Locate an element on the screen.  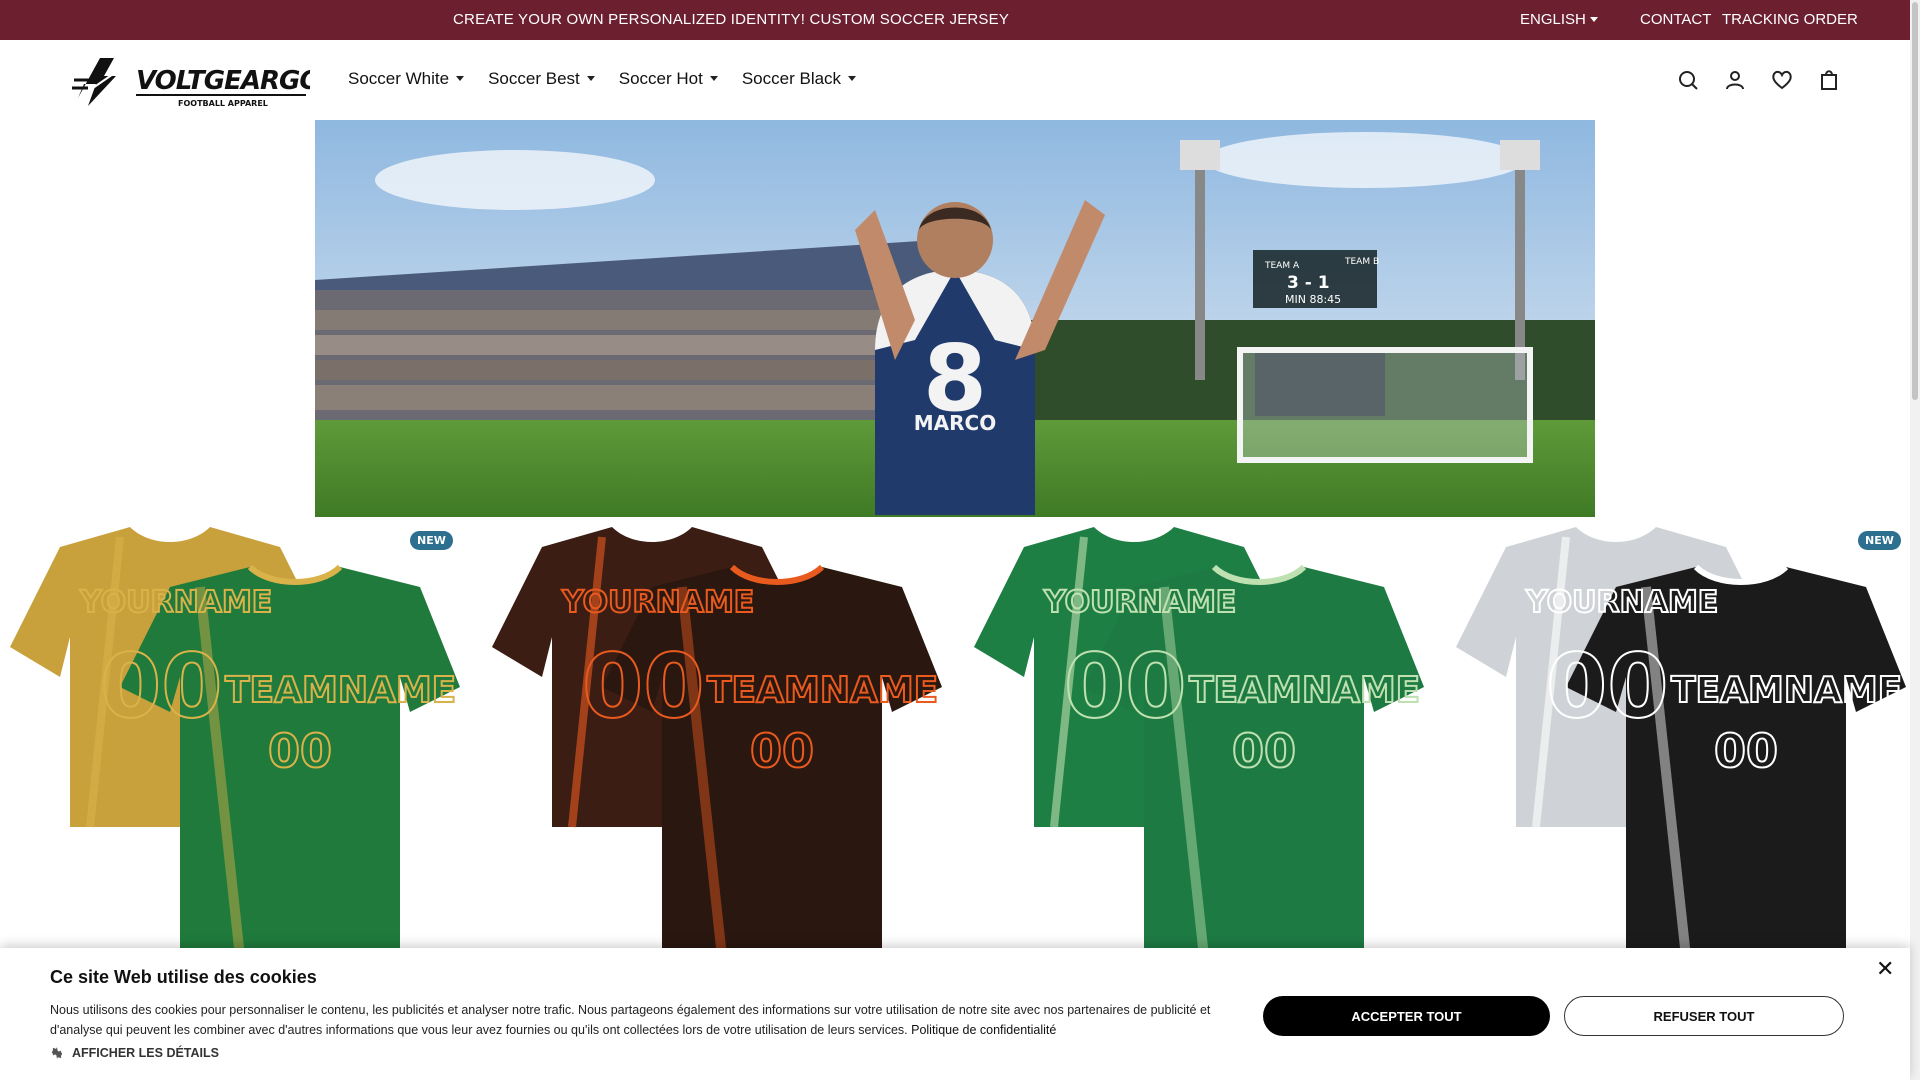
show-details-label: AFFICHER LES DÉTAILS is located at coordinates (145, 1053).